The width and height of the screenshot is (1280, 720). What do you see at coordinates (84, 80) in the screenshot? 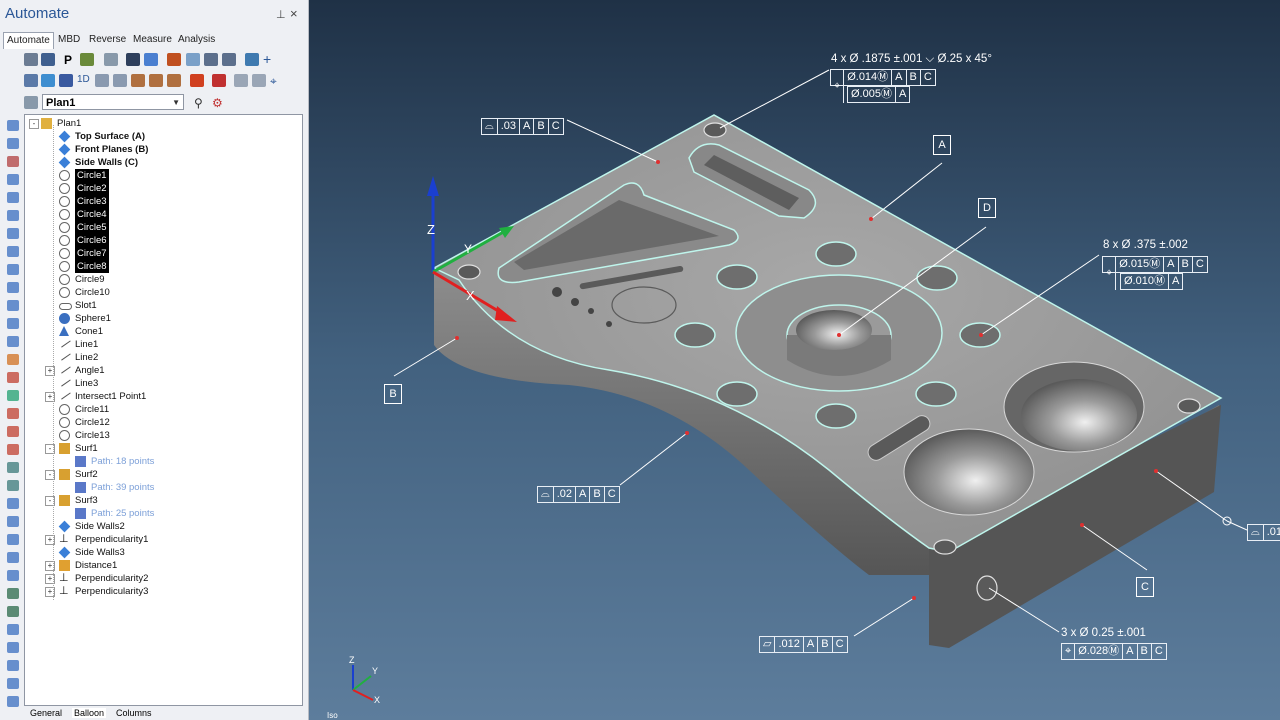
I see `1d-icon: 1D` at bounding box center [84, 80].